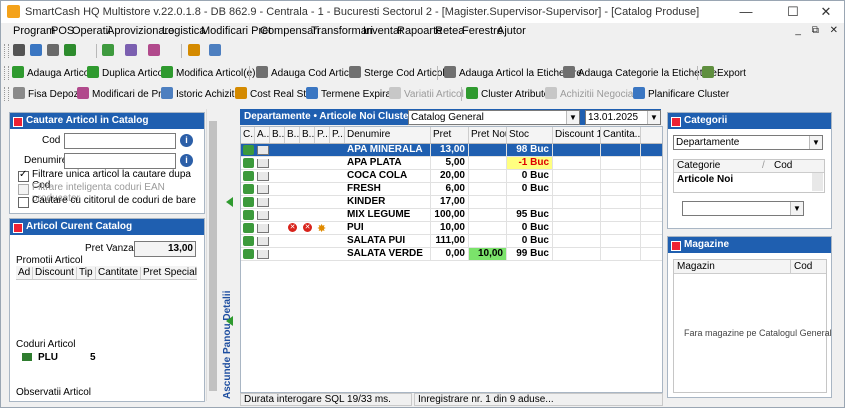 The height and width of the screenshot is (408, 845). What do you see at coordinates (48, 94) in the screenshot?
I see `fisa-depozit-button: Fisa Depozit` at bounding box center [48, 94].